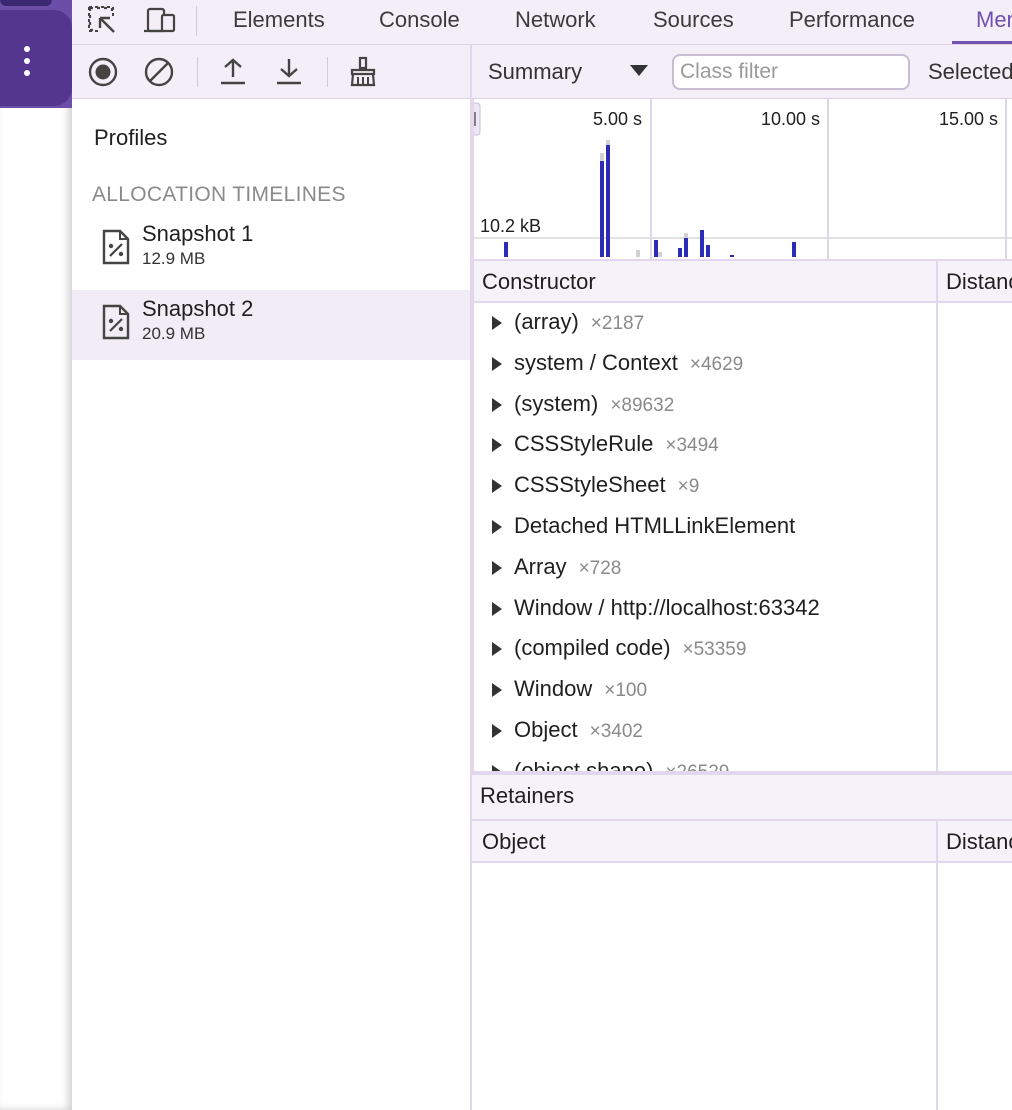  What do you see at coordinates (693, 22) in the screenshot?
I see `tab-sources: Sources` at bounding box center [693, 22].